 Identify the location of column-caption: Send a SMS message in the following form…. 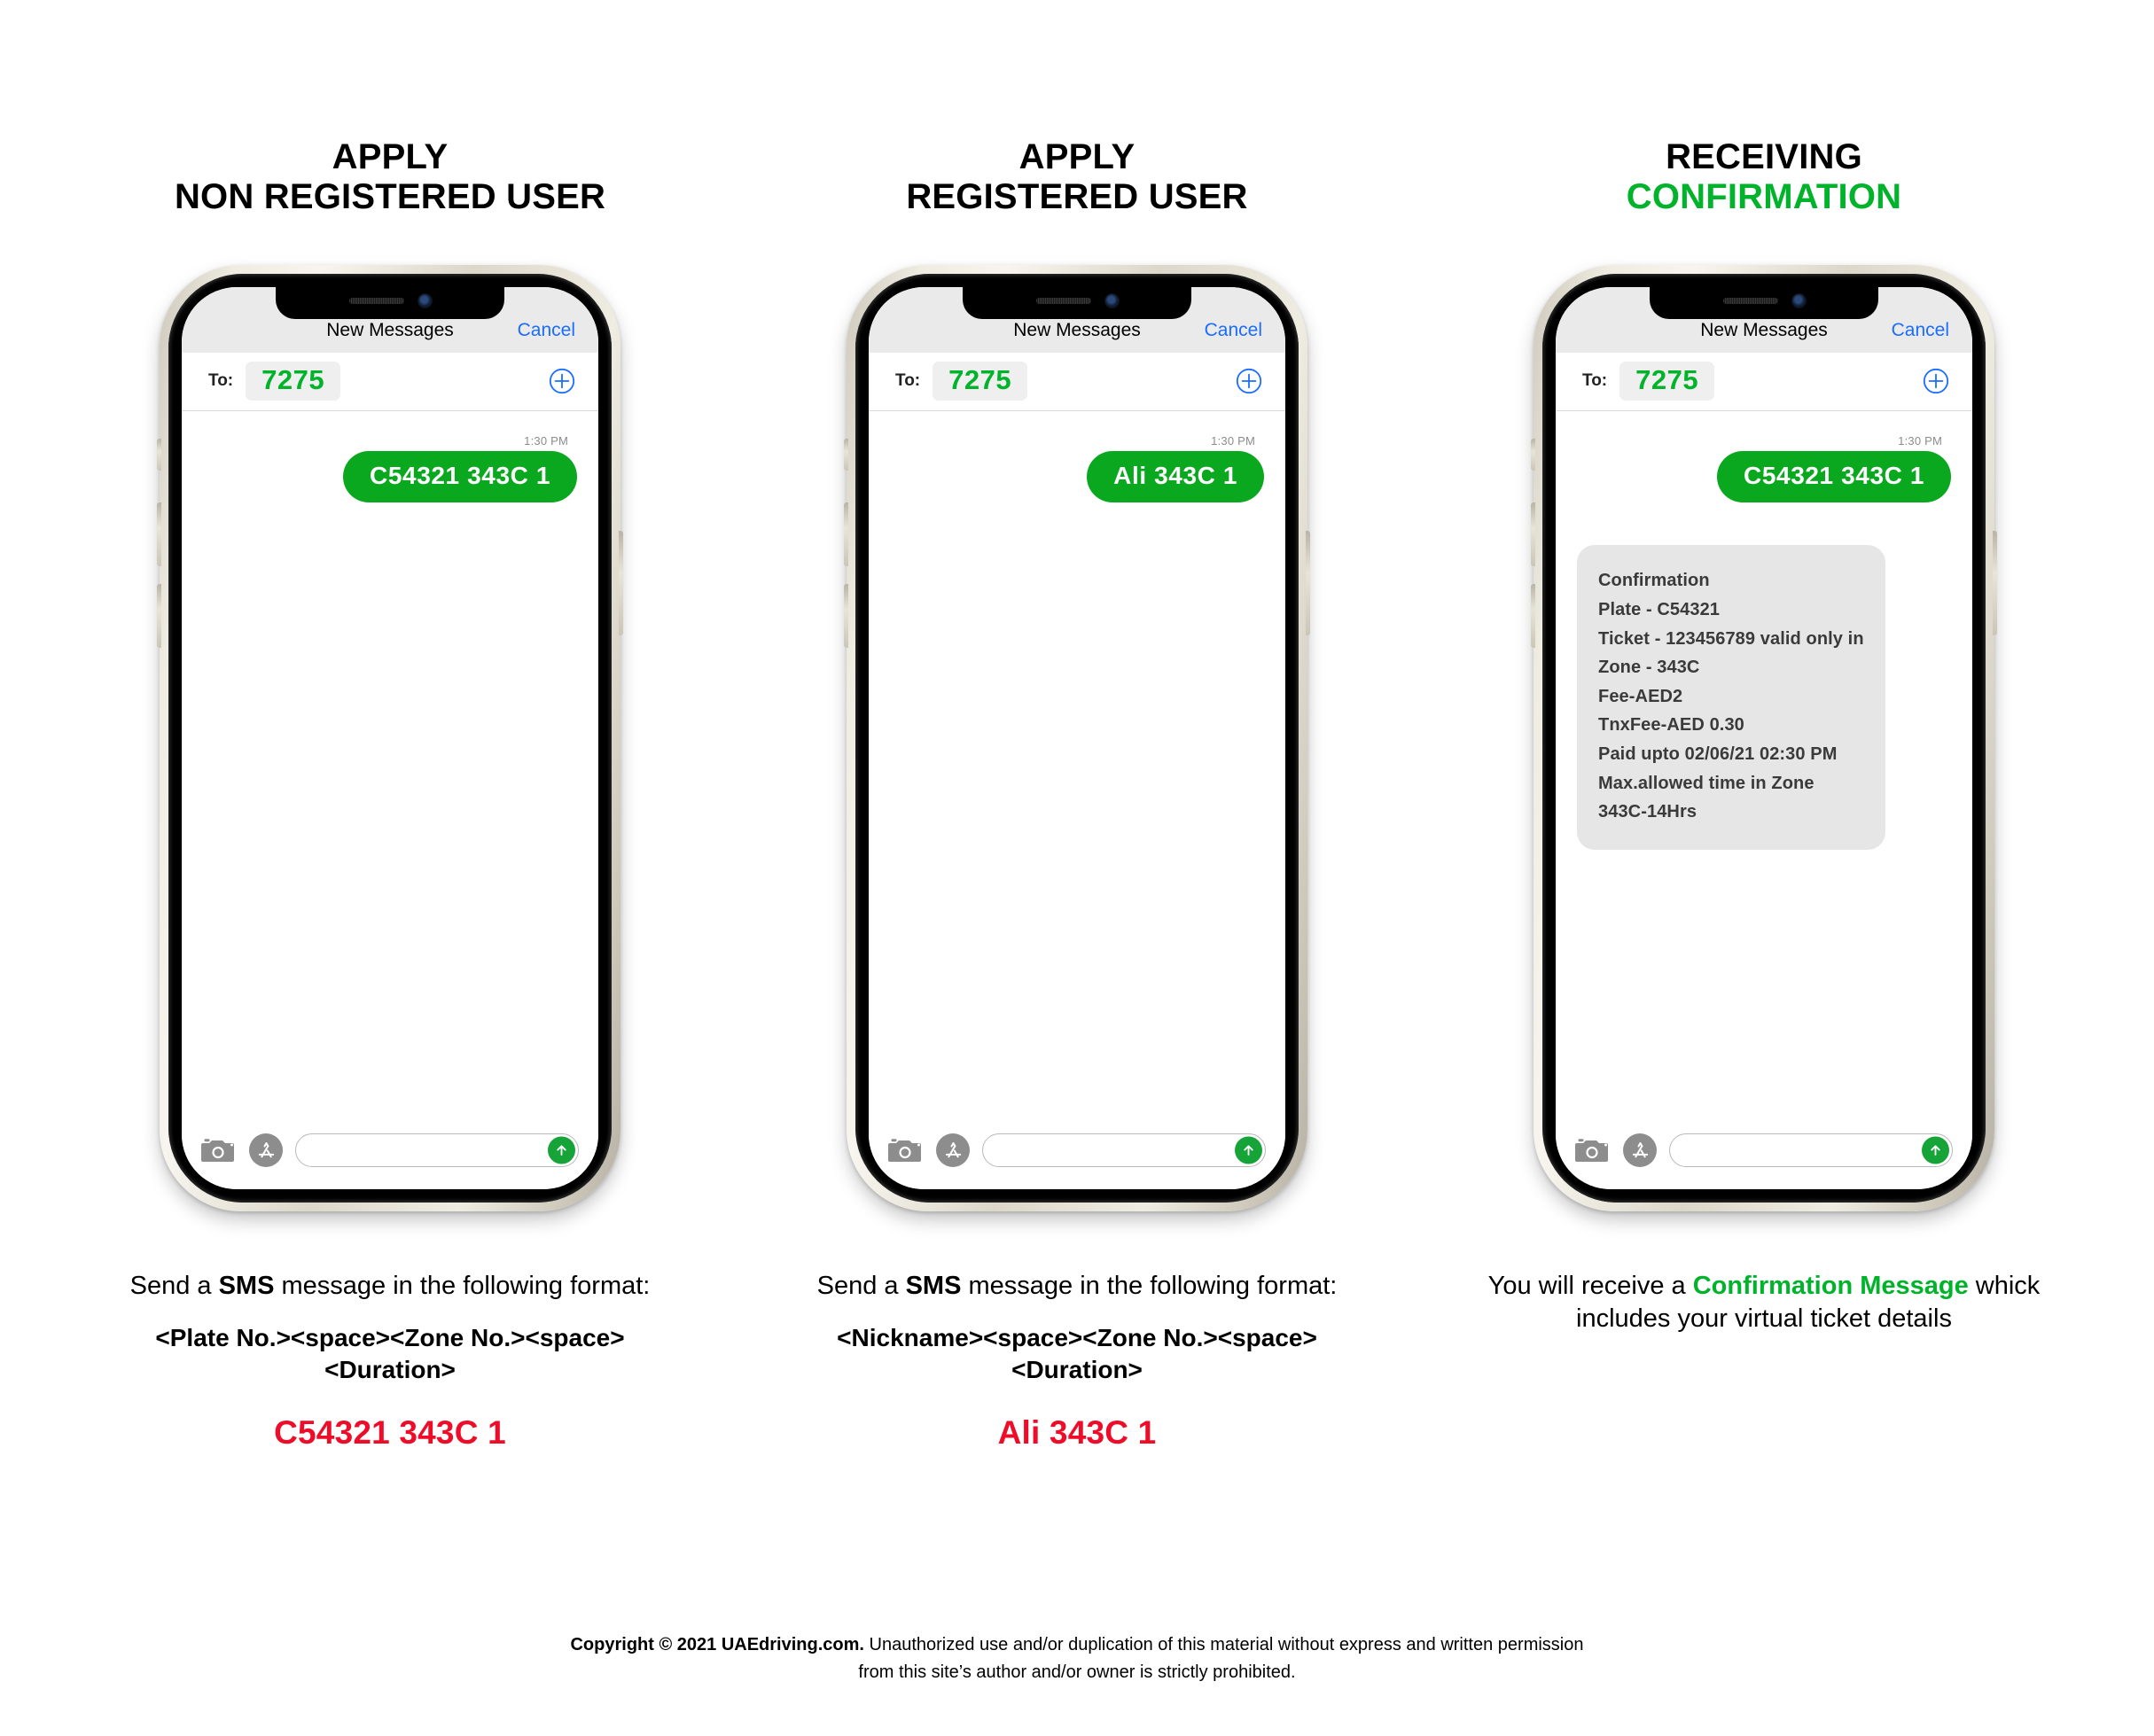
(390, 1361).